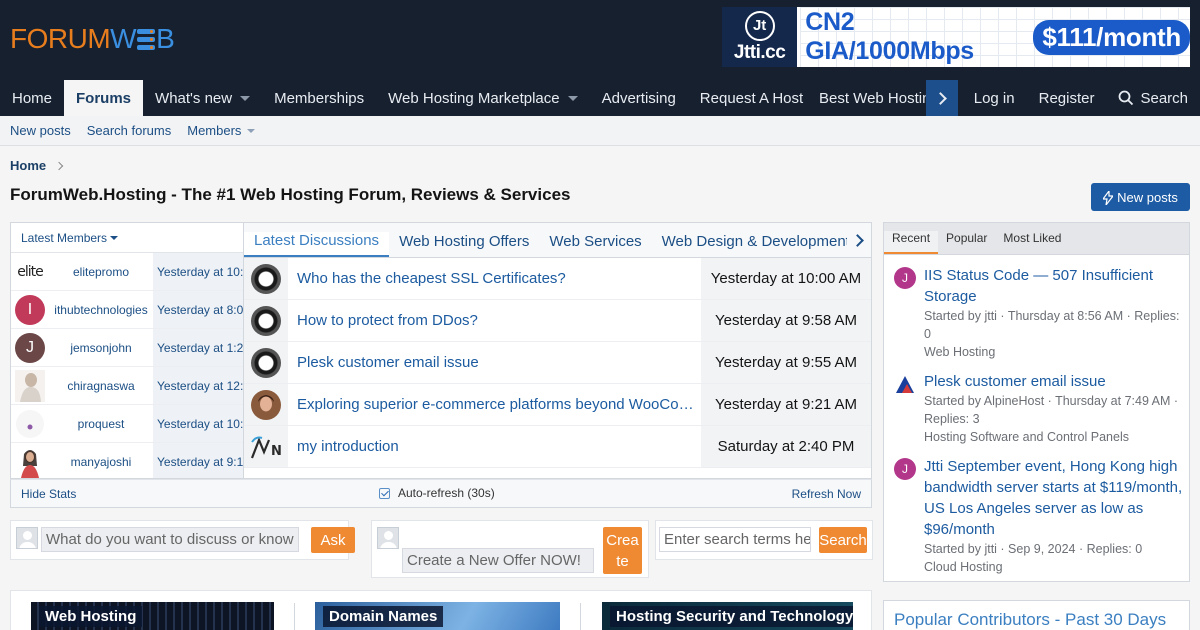 This screenshot has width=1200, height=630. I want to click on offer-input: Create a New Offer NOW!, so click(498, 560).